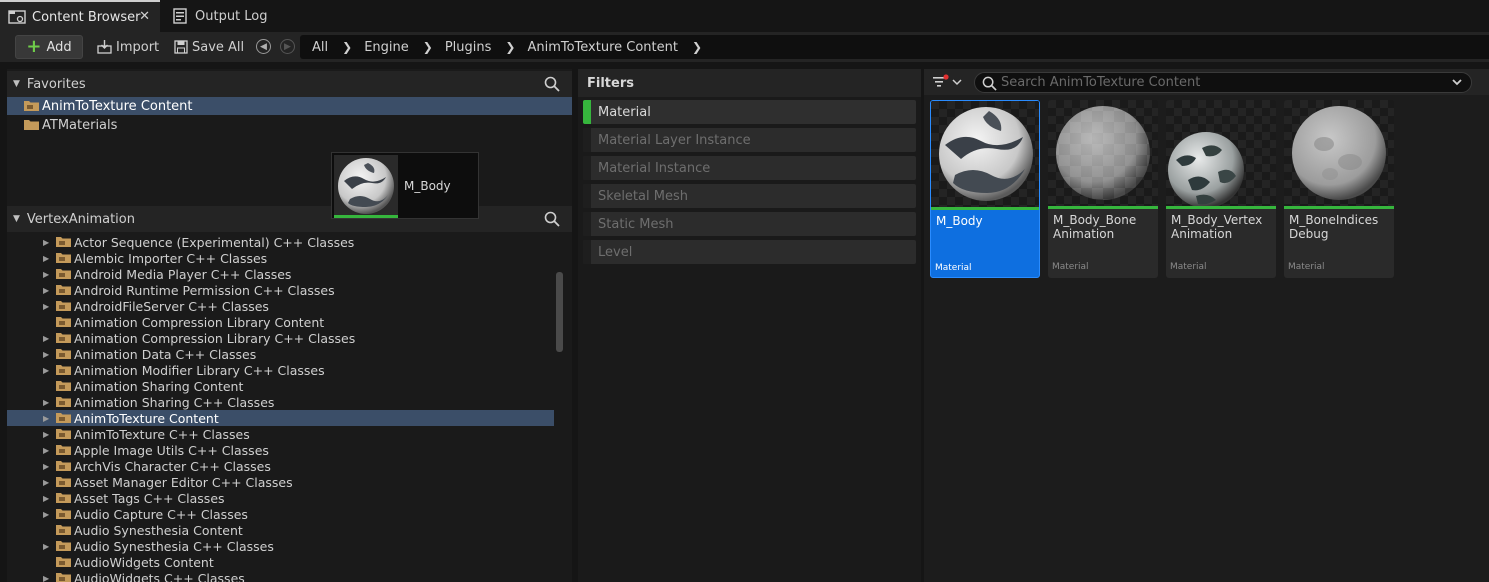 This screenshot has height=582, width=1489. Describe the element at coordinates (985, 189) in the screenshot. I see `asset-tile: M_Body Material` at that location.